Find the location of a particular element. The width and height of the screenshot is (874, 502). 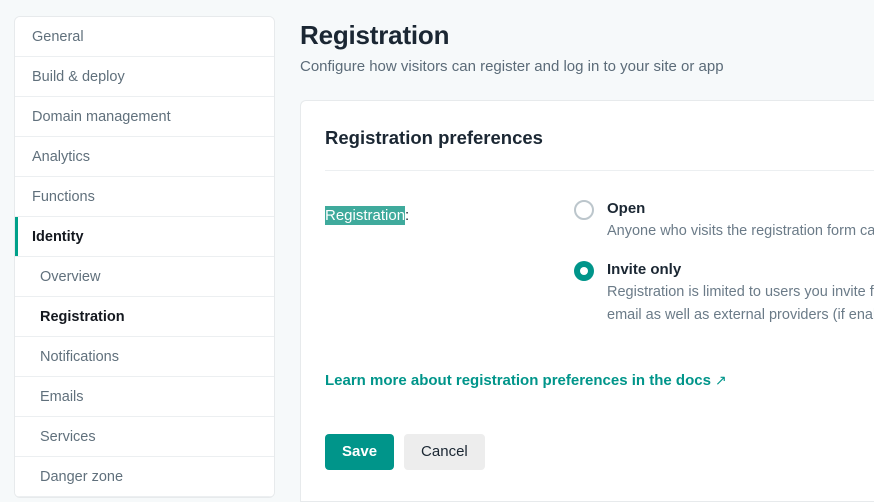

form-actions: Save Cancel is located at coordinates (405, 452).